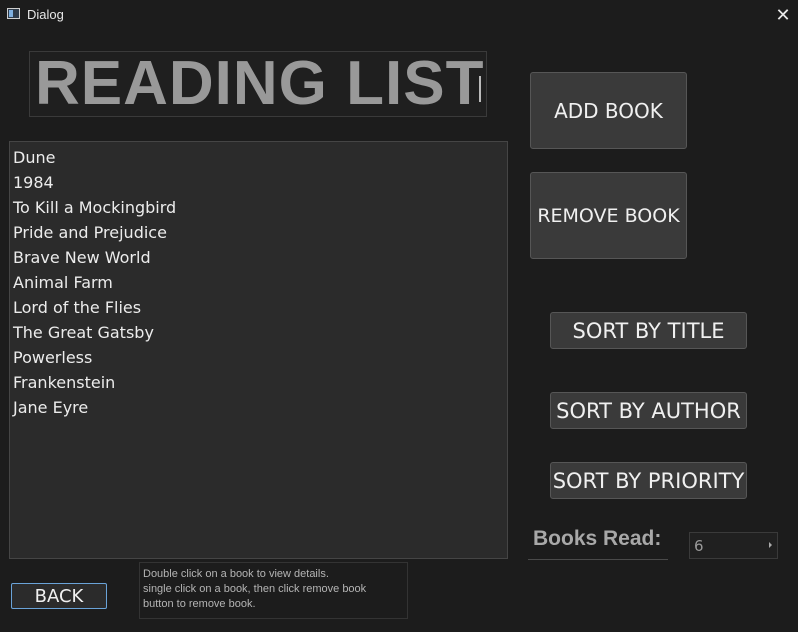  I want to click on page-title: READING LIST, so click(260, 84).